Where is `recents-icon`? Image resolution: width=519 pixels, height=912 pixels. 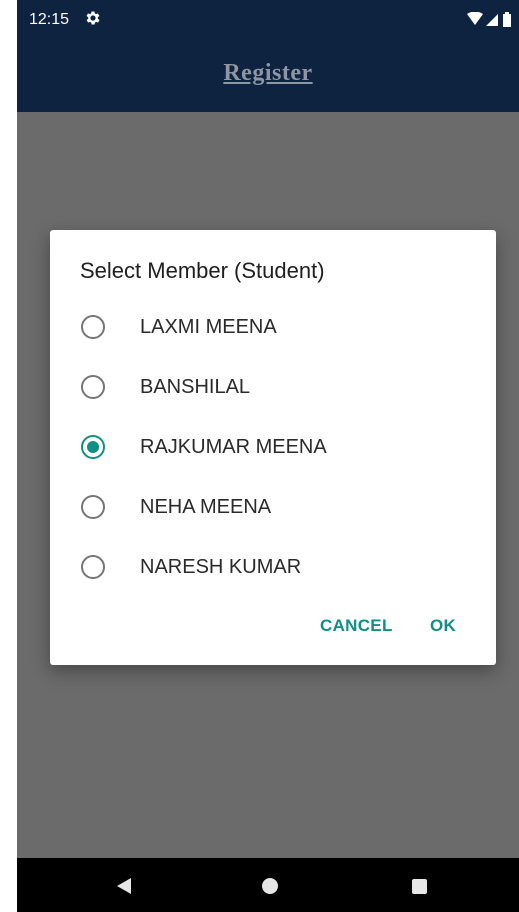
recents-icon is located at coordinates (419, 886).